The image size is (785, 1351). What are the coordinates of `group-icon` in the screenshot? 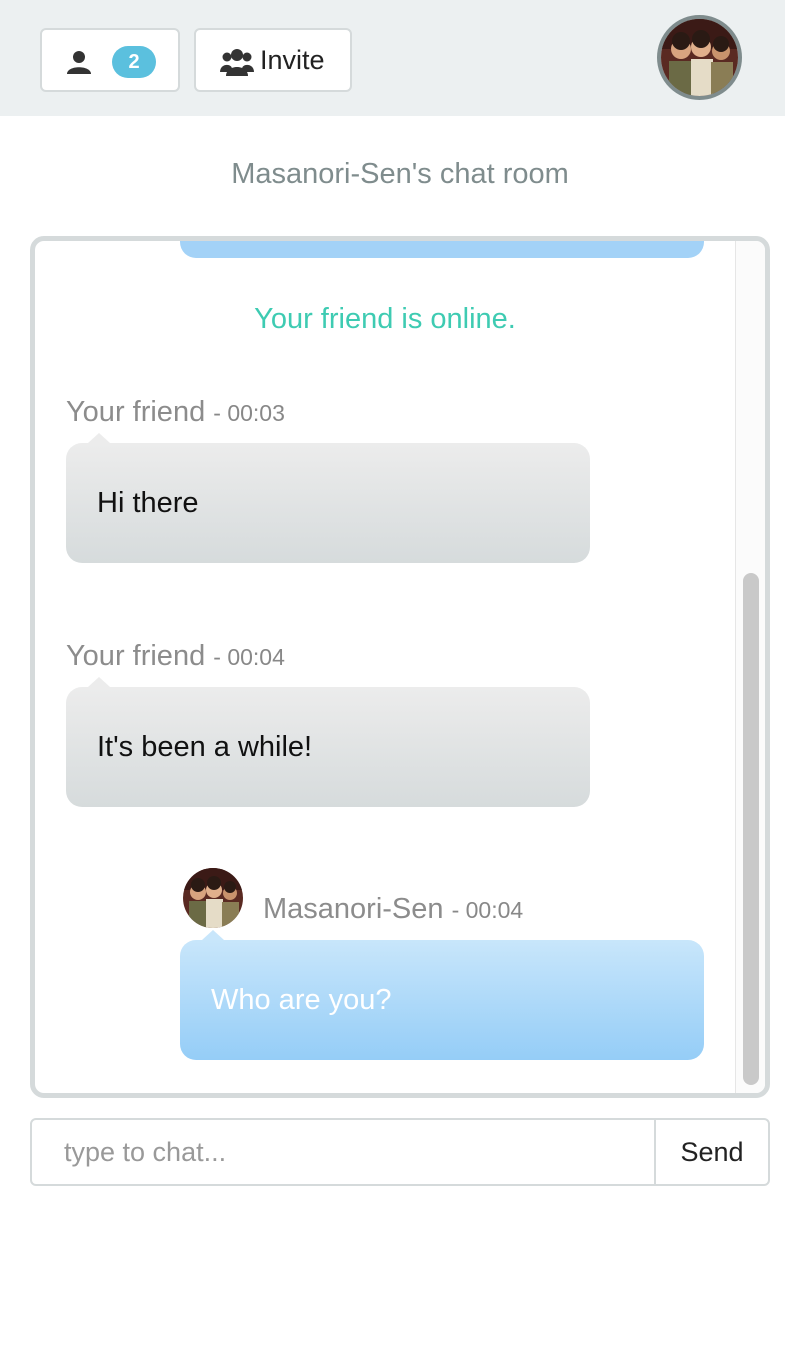 It's located at (237, 62).